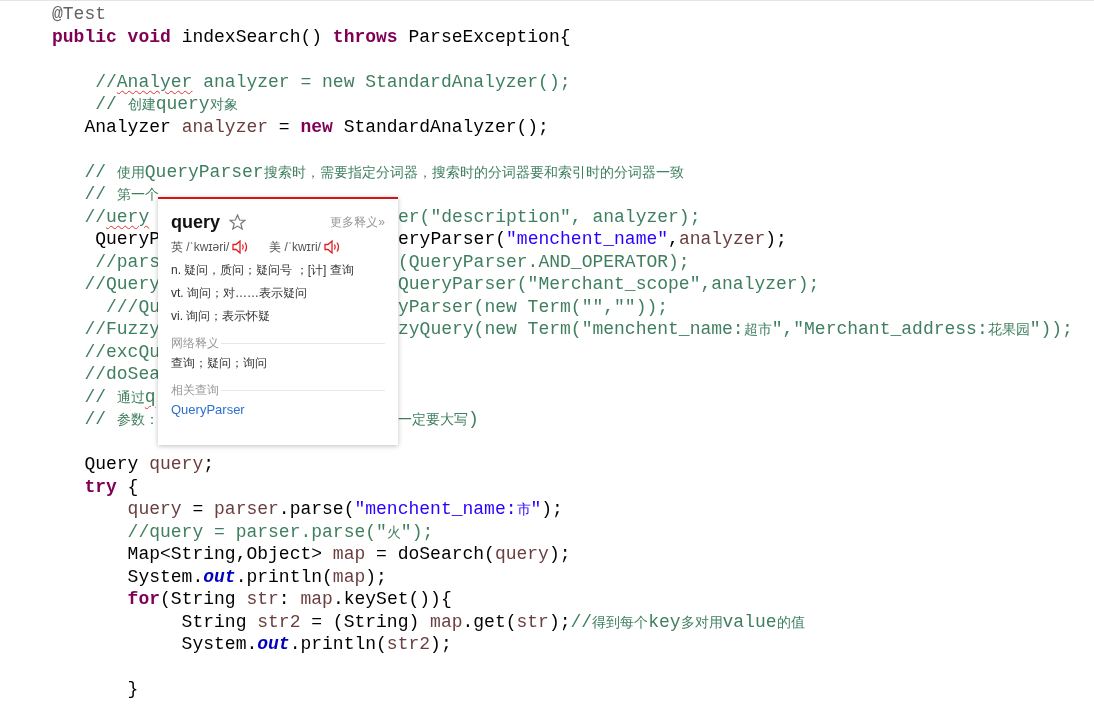 The width and height of the screenshot is (1094, 710). Describe the element at coordinates (132, 689) in the screenshot. I see `code-line: }` at that location.